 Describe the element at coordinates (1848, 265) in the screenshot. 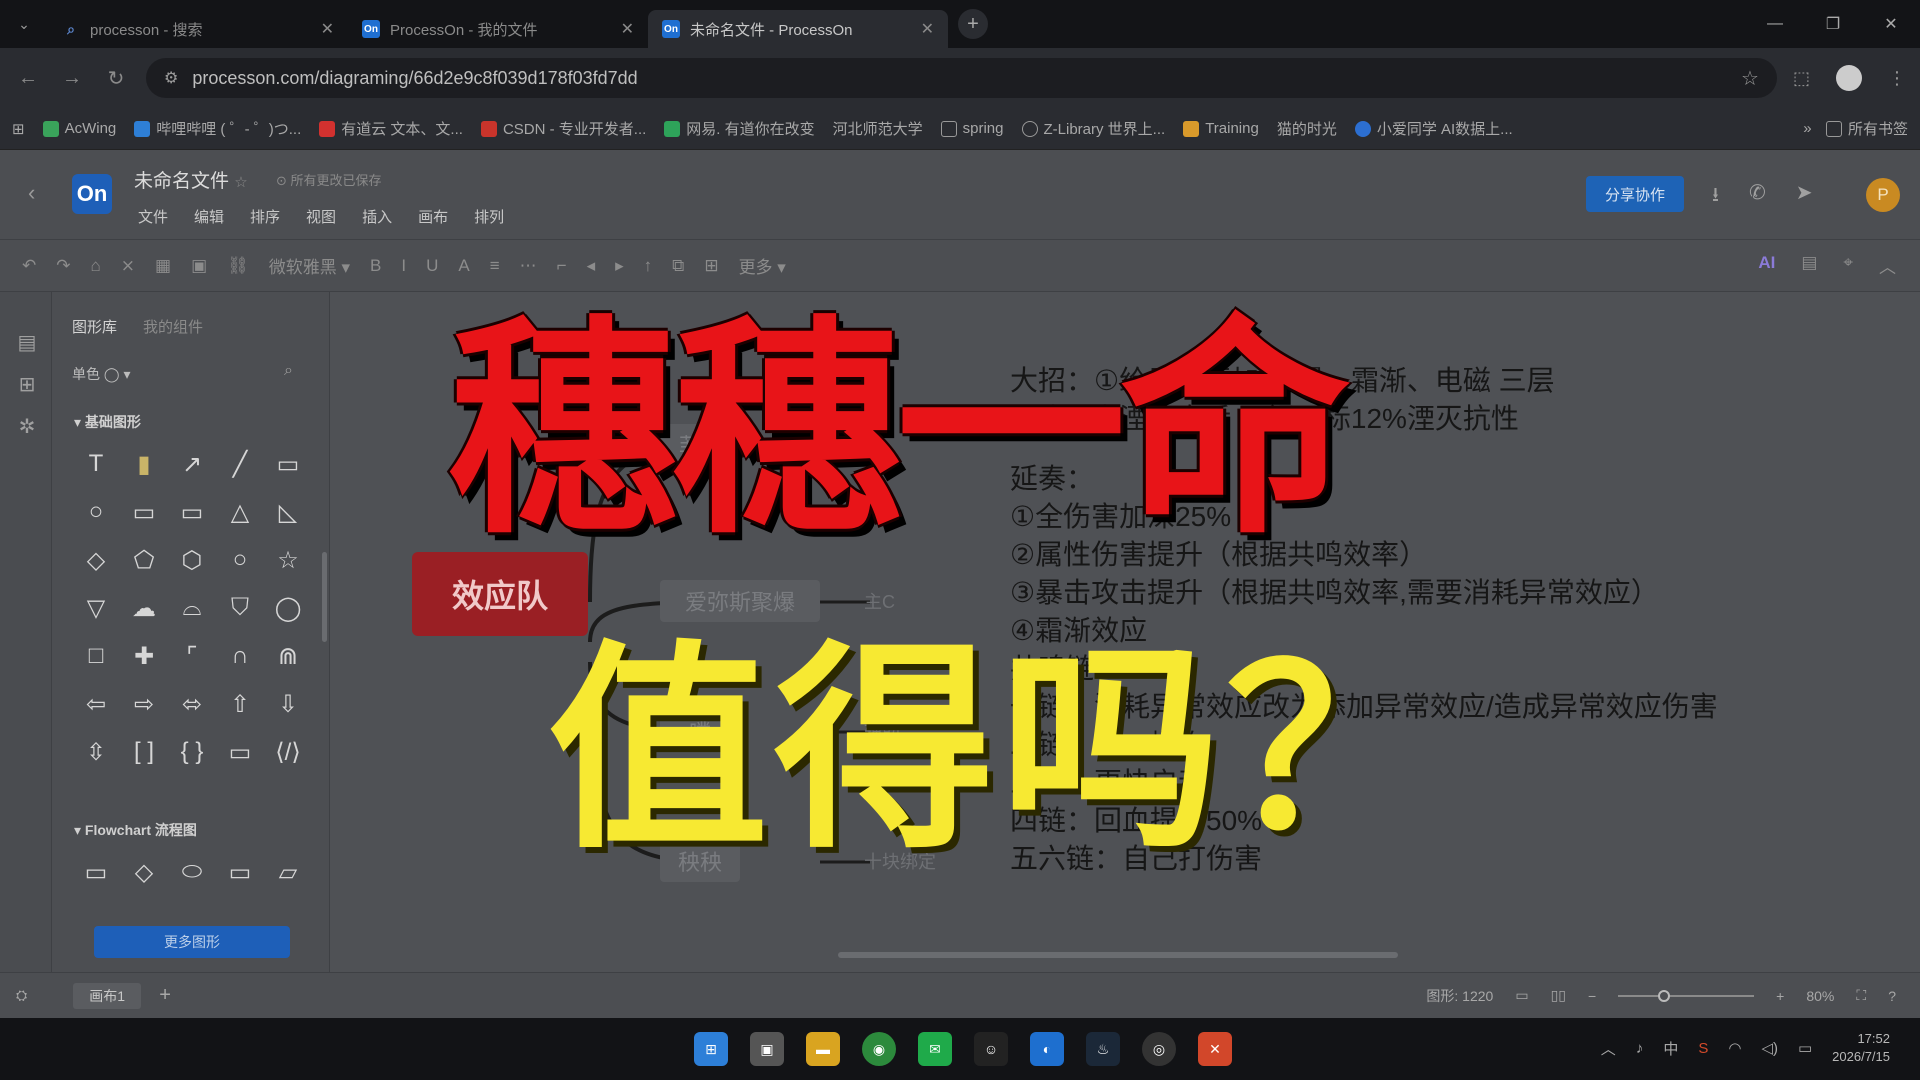

I see `locate-icon: ⌖` at that location.